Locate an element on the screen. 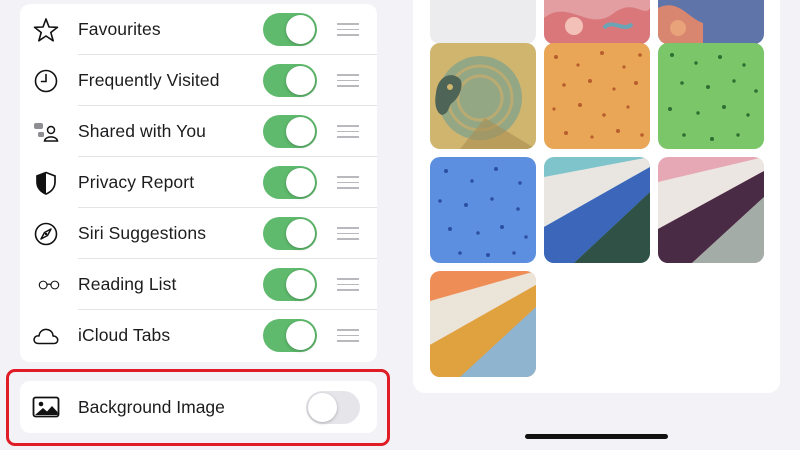 Image resolution: width=800 pixels, height=450 pixels. row-label: iCloud Tabs is located at coordinates (124, 335).